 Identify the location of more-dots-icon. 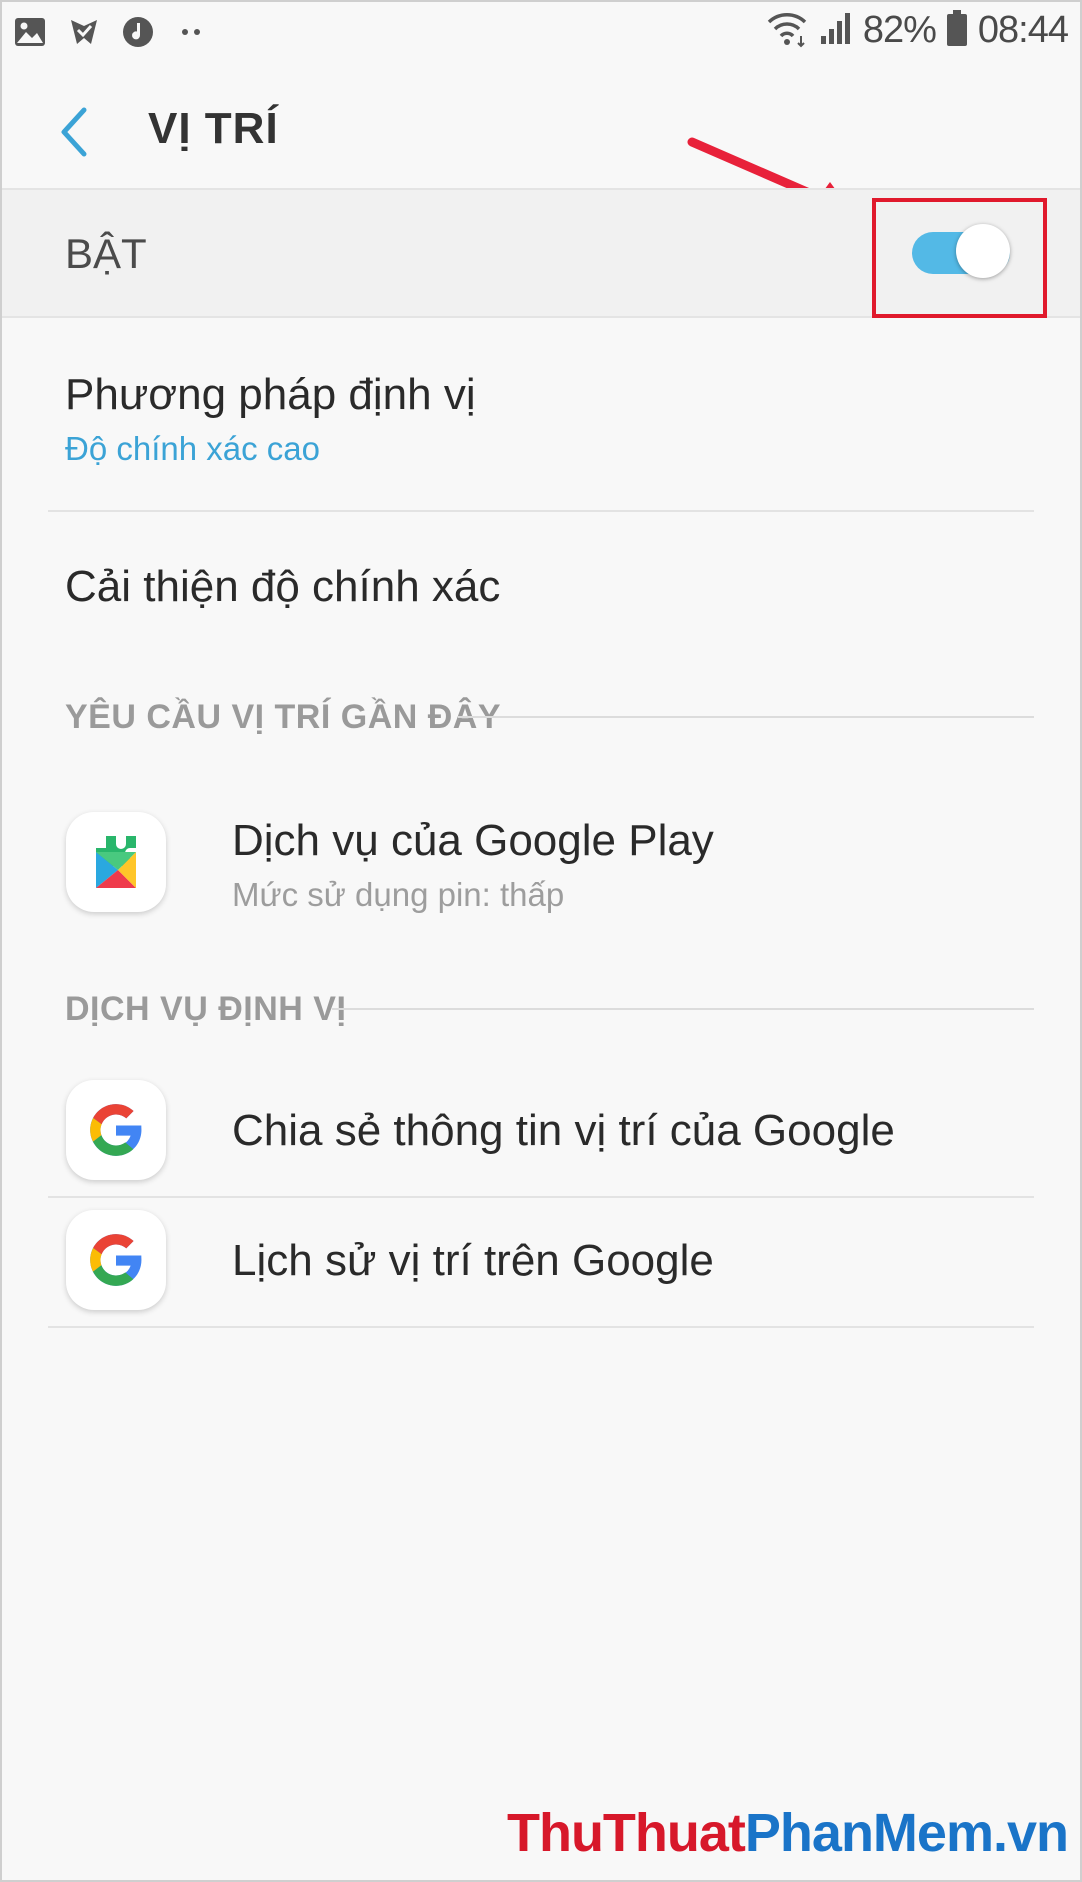
(192, 32).